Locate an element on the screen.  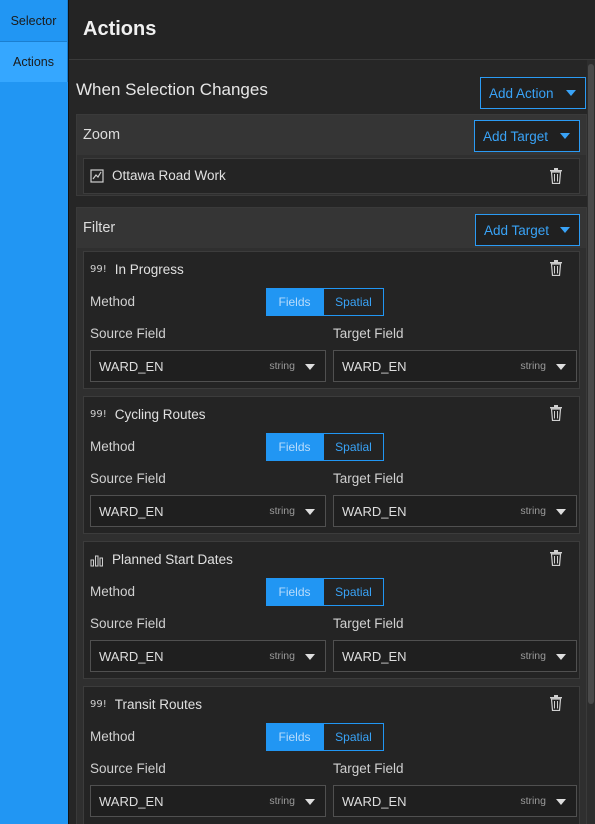
filter-target-title: 99! Transit Routes is located at coordinates (146, 704).